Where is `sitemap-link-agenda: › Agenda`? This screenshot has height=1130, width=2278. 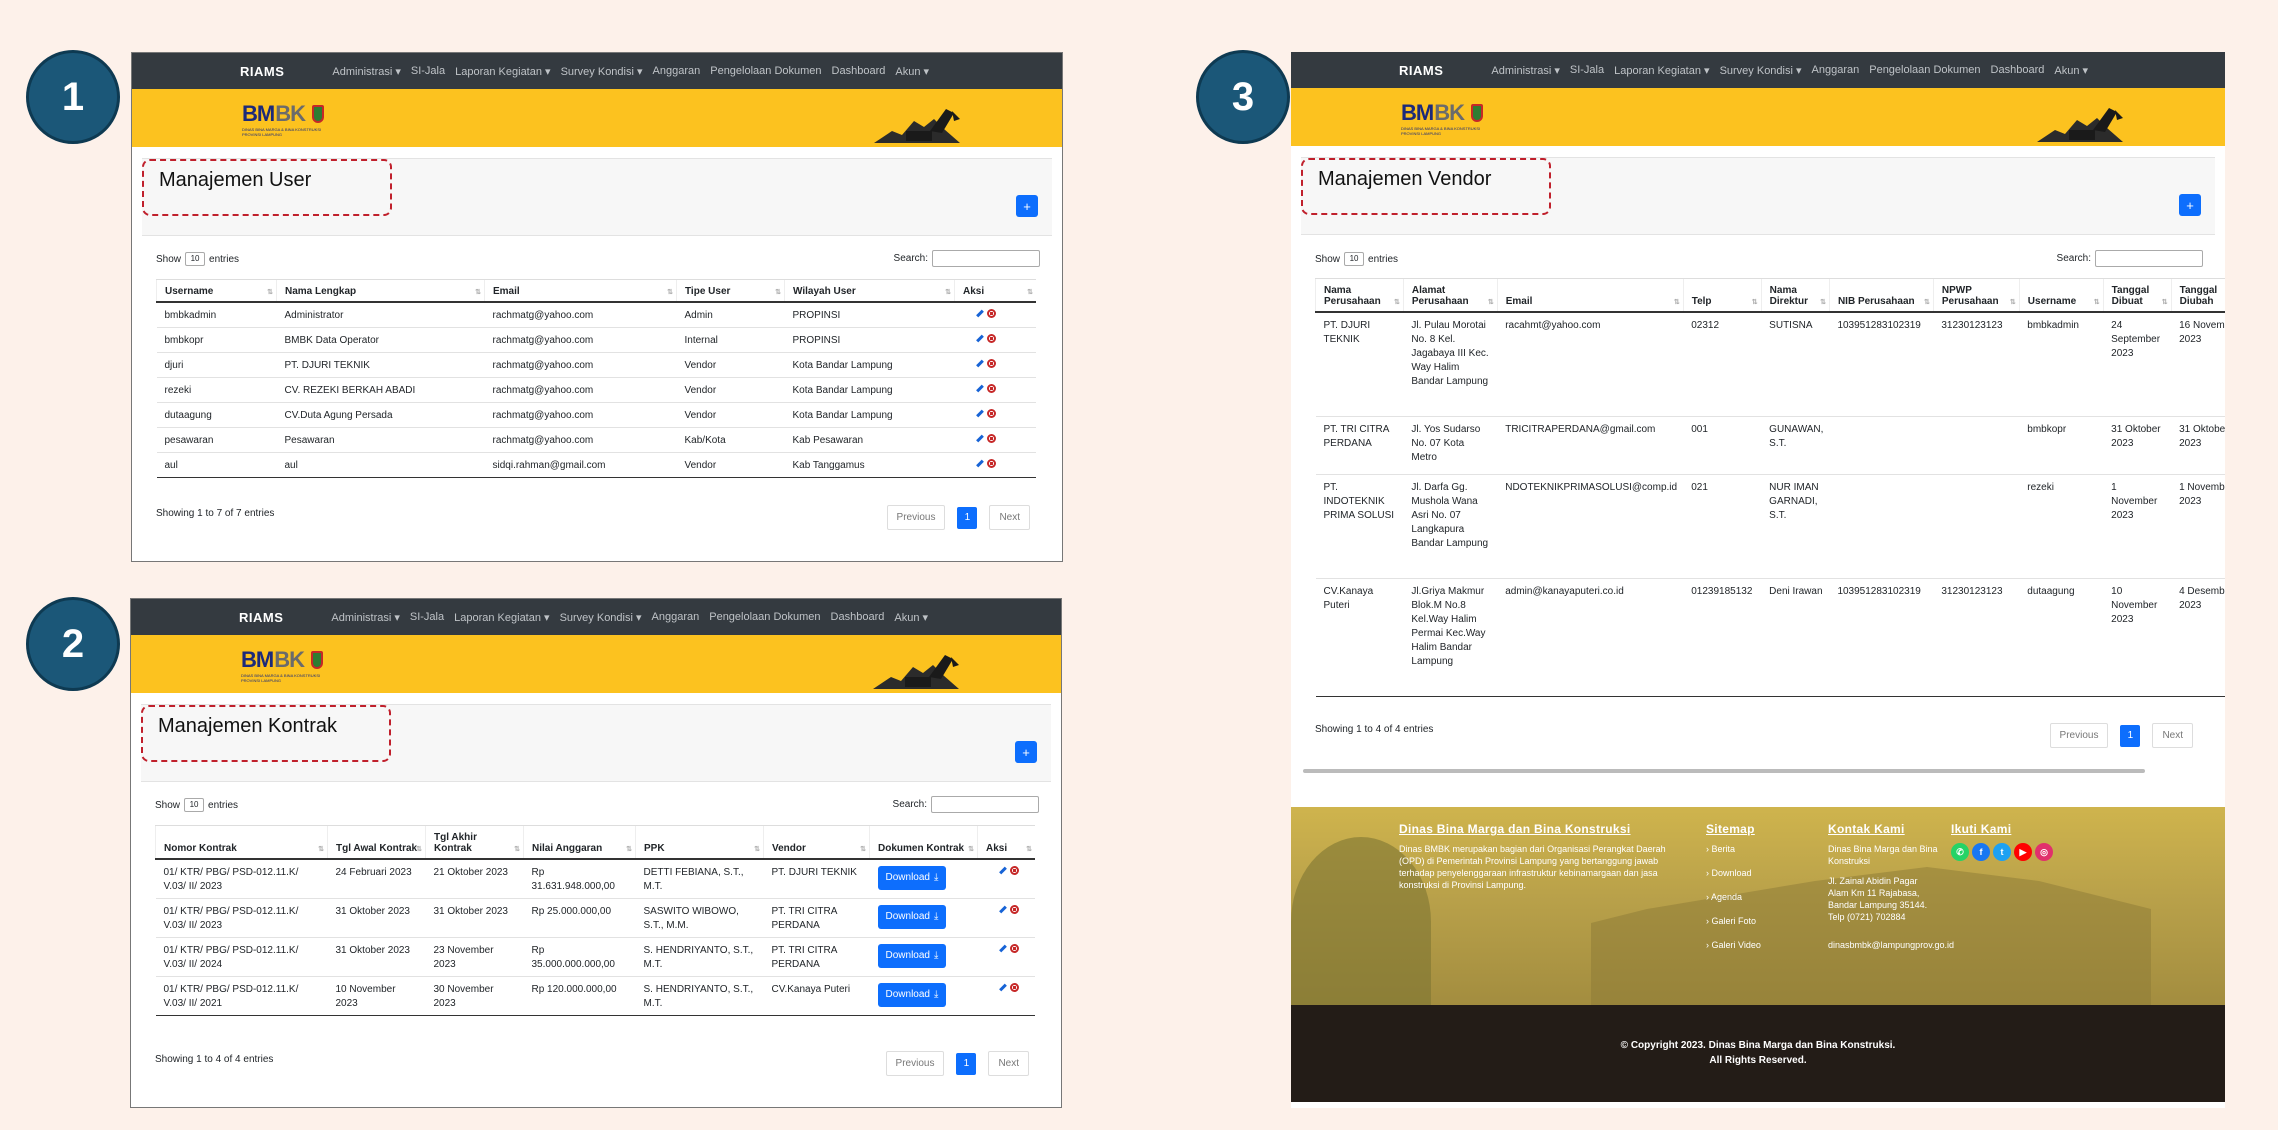 sitemap-link-agenda: › Agenda is located at coordinates (1756, 897).